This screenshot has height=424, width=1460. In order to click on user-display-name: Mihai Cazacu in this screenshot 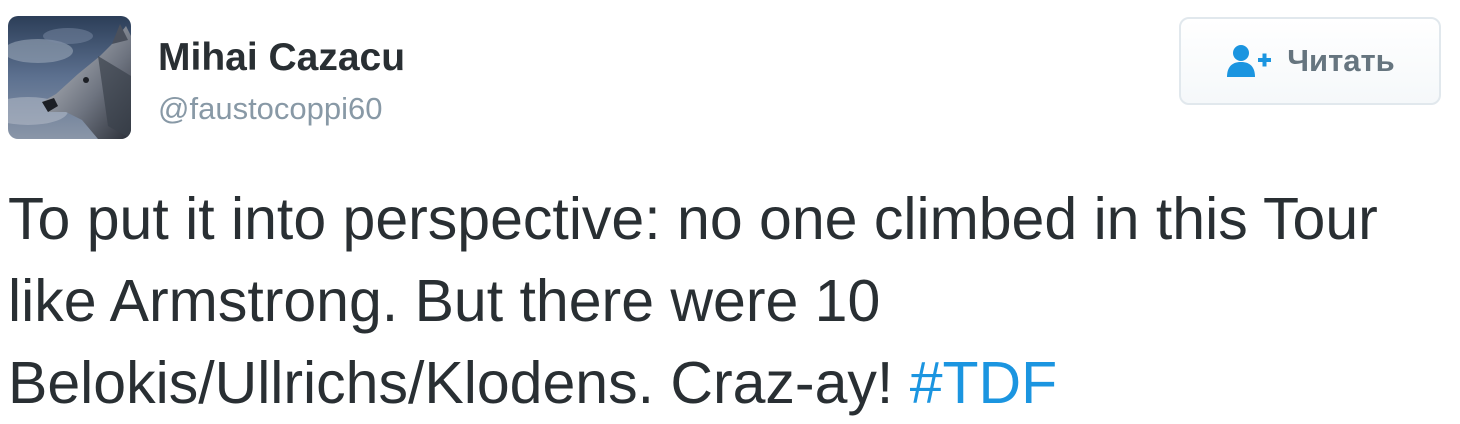, I will do `click(281, 58)`.